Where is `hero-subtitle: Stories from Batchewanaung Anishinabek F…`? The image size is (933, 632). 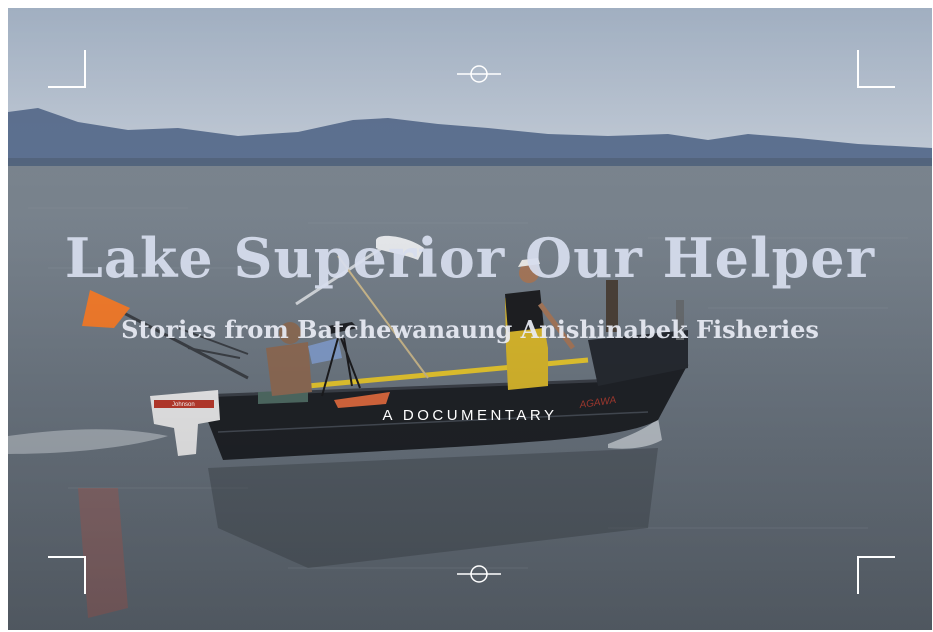 hero-subtitle: Stories from Batchewanaung Anishinabek F… is located at coordinates (470, 329).